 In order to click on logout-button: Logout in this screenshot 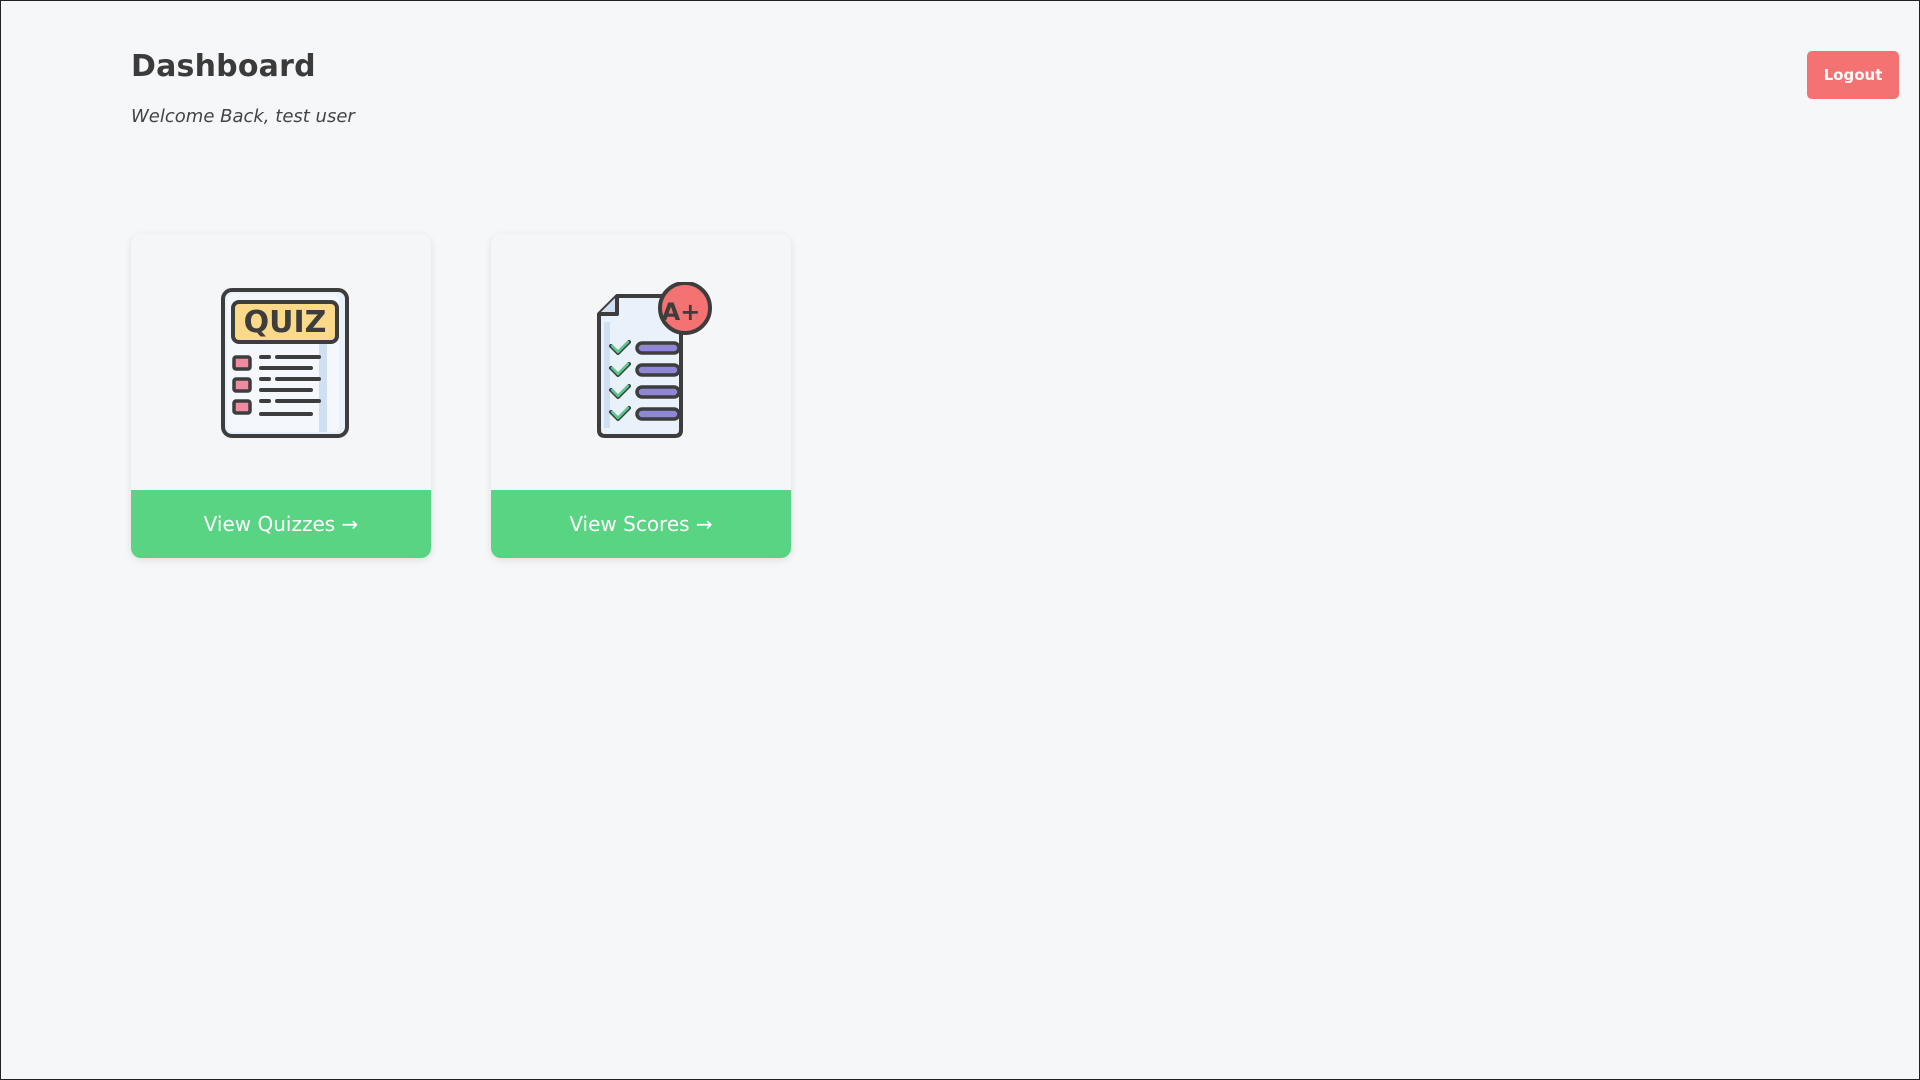, I will do `click(1853, 75)`.